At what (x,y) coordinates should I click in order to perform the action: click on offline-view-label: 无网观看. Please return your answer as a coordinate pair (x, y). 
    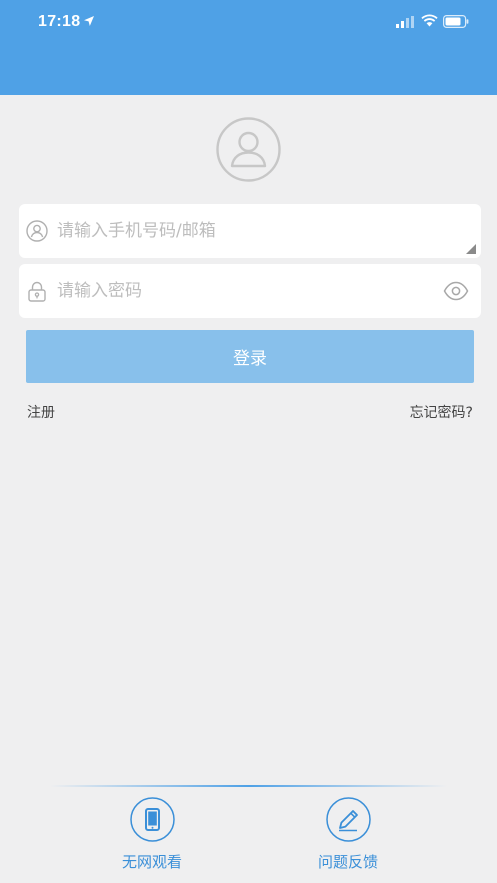
    Looking at the image, I should click on (151, 862).